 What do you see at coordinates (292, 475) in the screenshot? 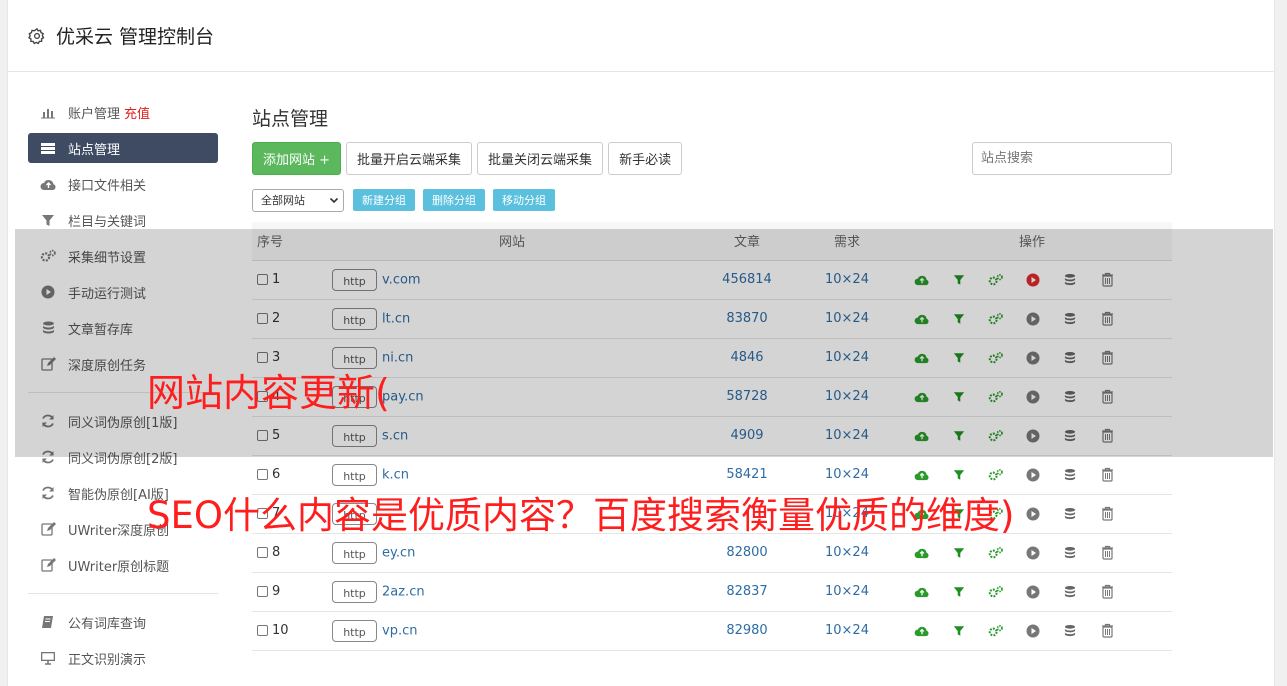
I see `row-index-cell: 6` at bounding box center [292, 475].